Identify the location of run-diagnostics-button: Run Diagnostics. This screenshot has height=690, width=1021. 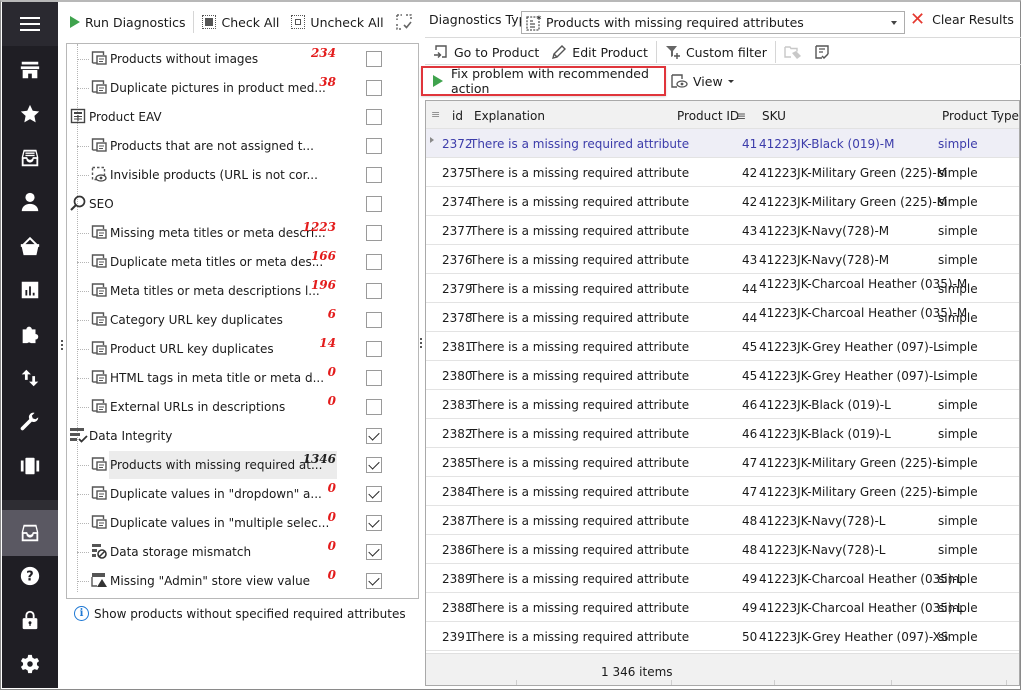
(127, 22).